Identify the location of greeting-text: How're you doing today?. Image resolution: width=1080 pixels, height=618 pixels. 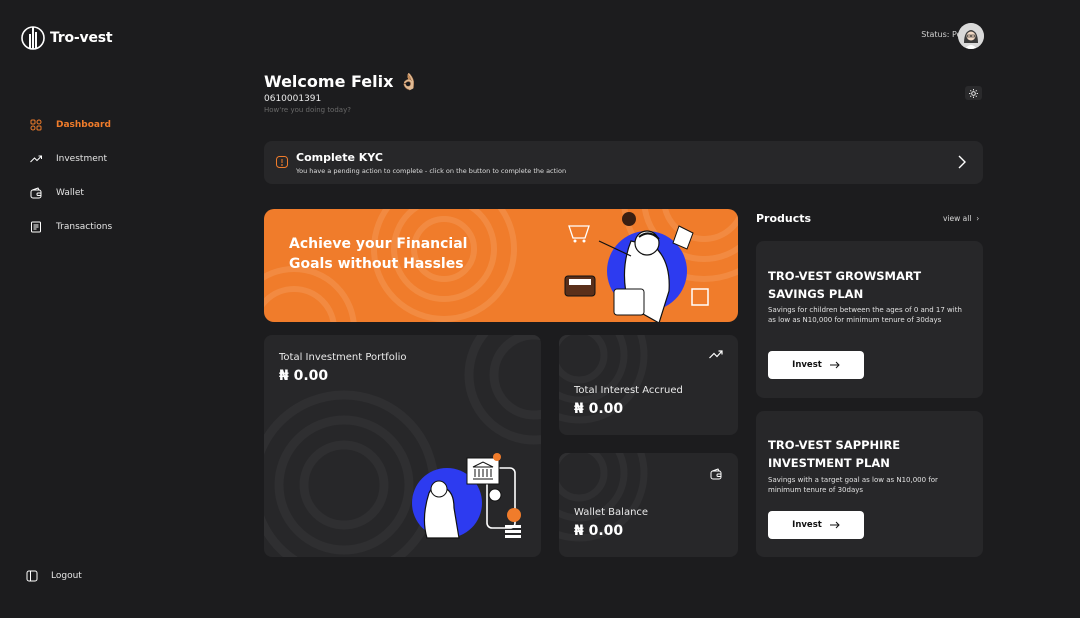
(307, 110).